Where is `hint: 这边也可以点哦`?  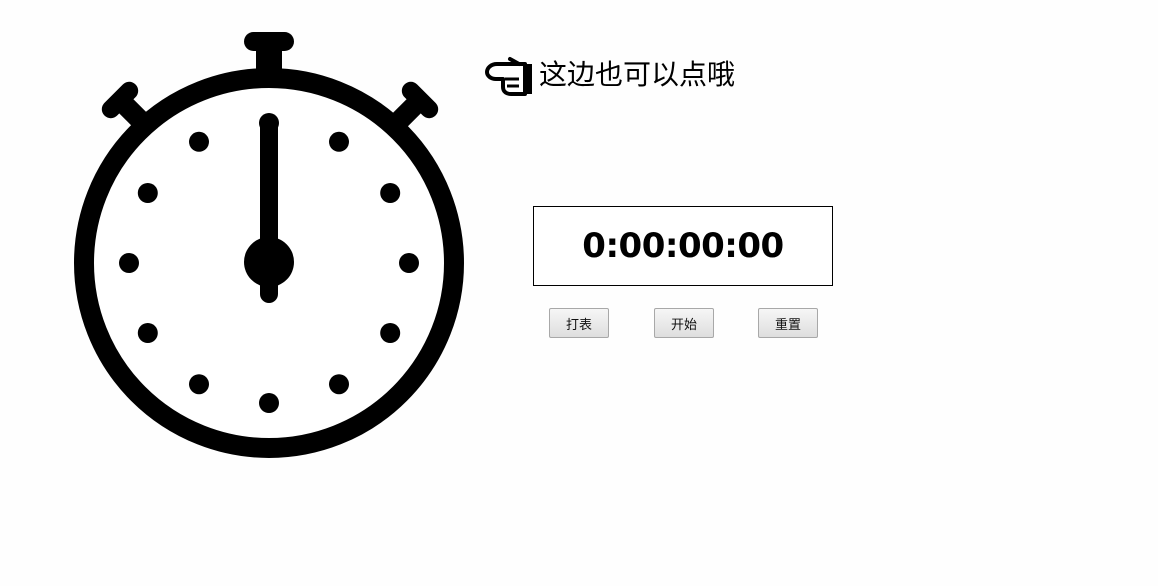 hint: 这边也可以点哦 is located at coordinates (609, 75).